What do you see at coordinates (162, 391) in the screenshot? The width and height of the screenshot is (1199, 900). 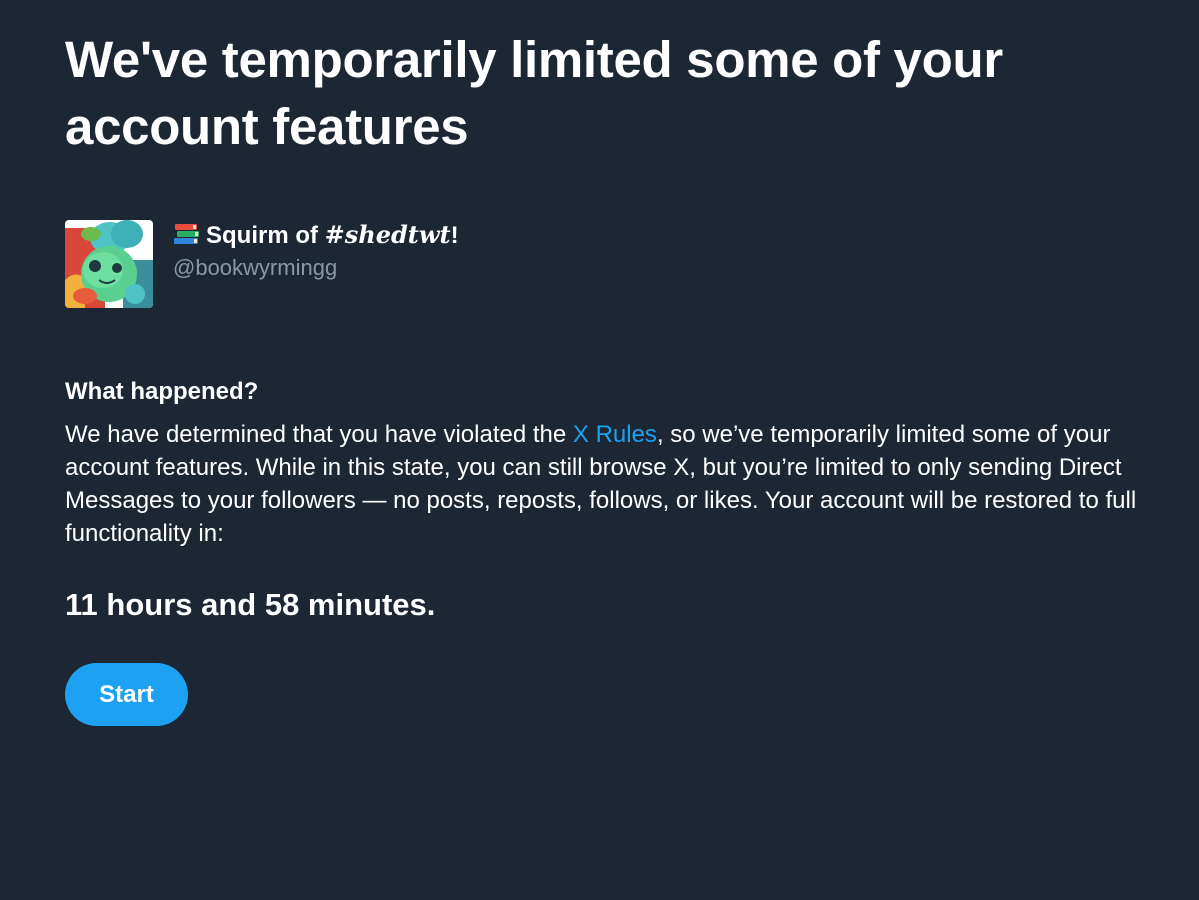 I see `what-happened-heading: What happened?` at bounding box center [162, 391].